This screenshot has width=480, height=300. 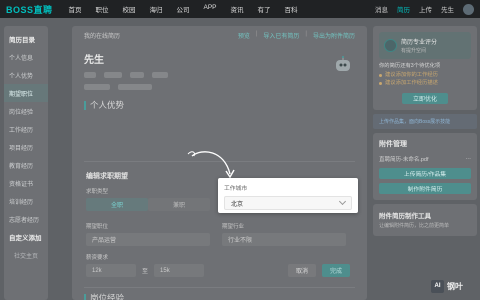 I want to click on nav-resume: 简历, so click(x=403, y=9).